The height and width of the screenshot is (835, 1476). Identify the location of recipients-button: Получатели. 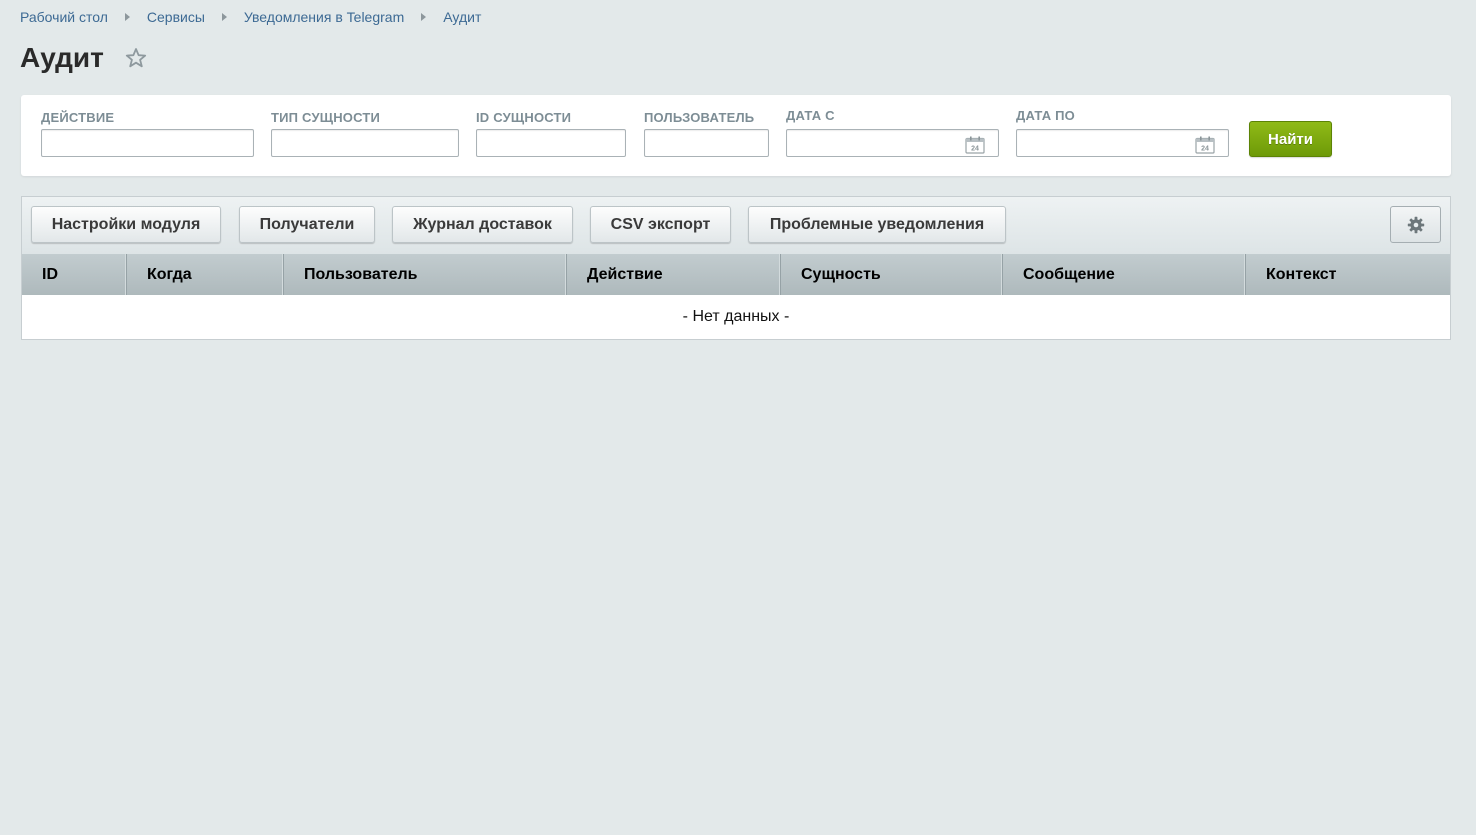
(307, 224).